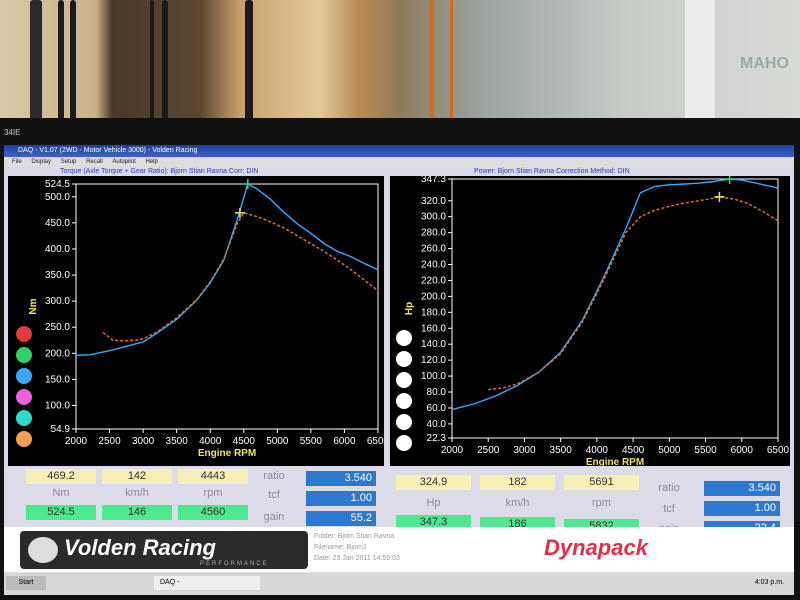 The width and height of the screenshot is (800, 600). I want to click on gain-left: 55.2, so click(341, 518).